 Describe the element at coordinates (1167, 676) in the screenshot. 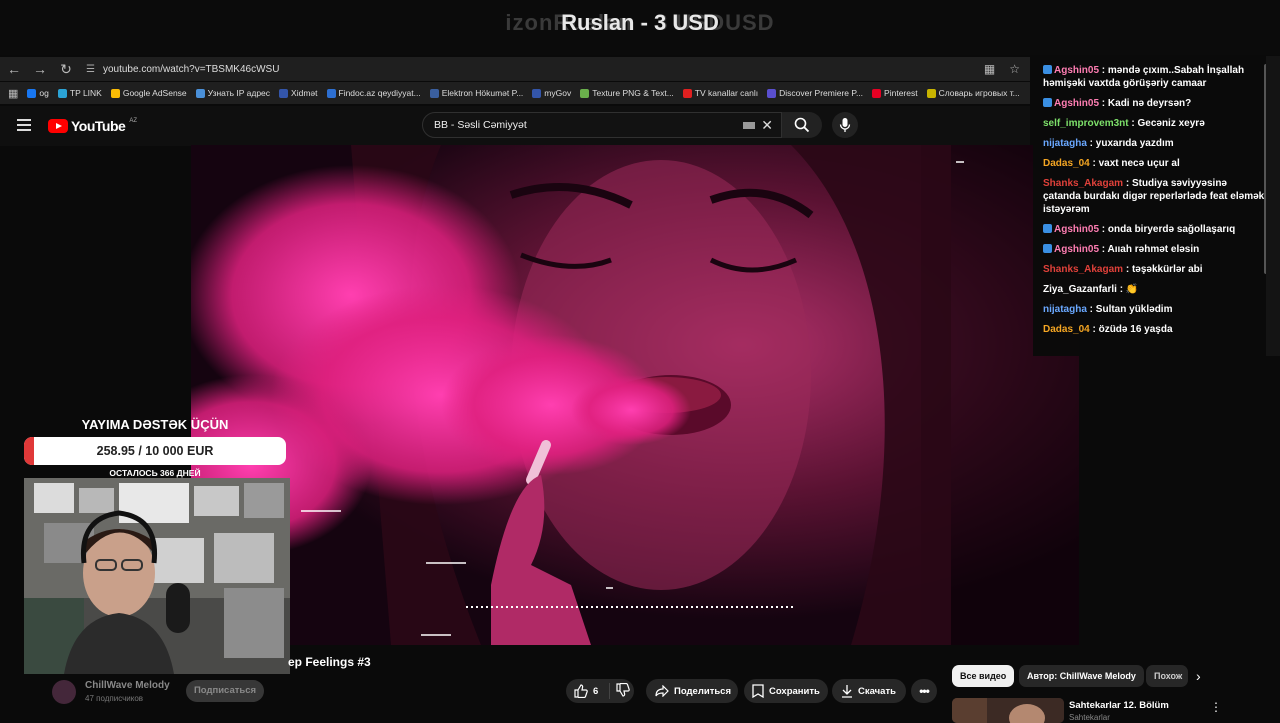

I see `chip-similar: Похож` at that location.